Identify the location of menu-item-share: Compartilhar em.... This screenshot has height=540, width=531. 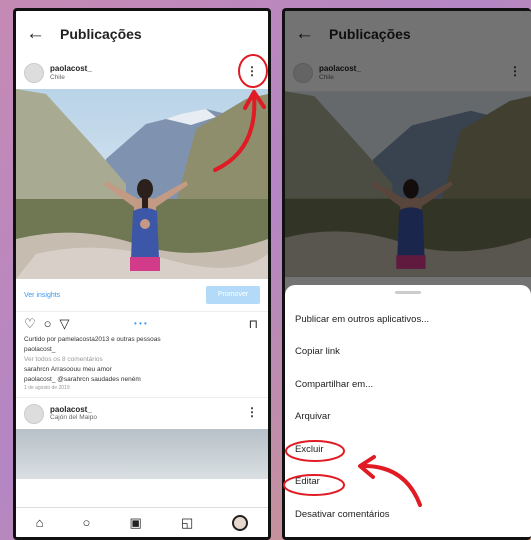
(408, 384).